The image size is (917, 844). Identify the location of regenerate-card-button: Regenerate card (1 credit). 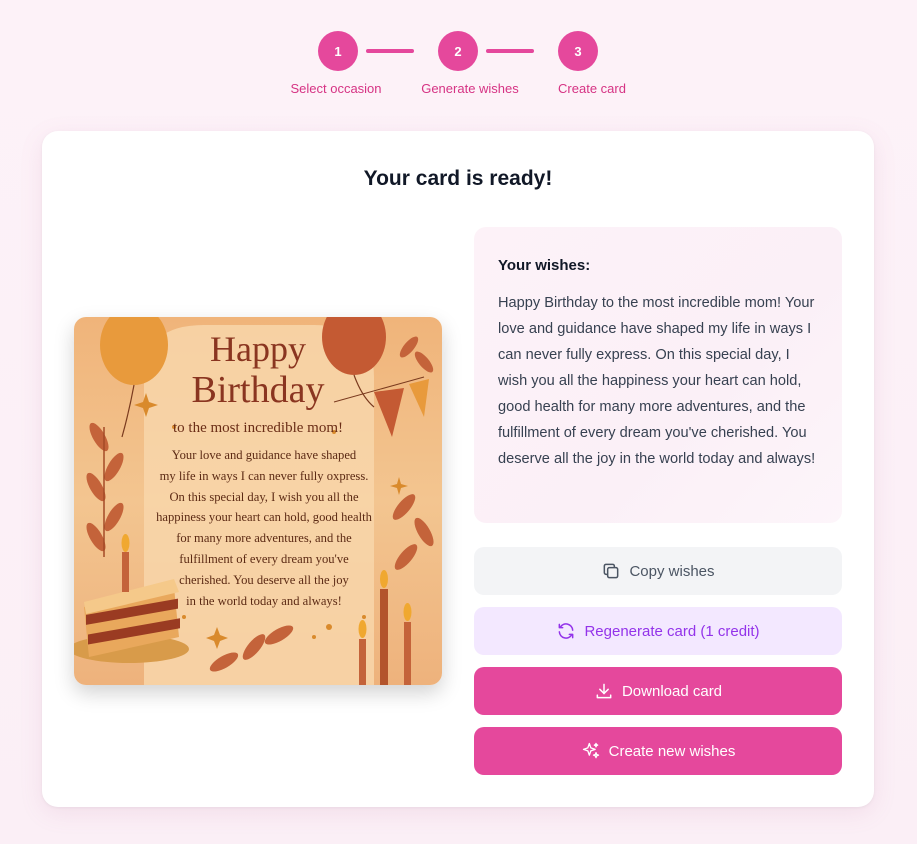
(658, 631).